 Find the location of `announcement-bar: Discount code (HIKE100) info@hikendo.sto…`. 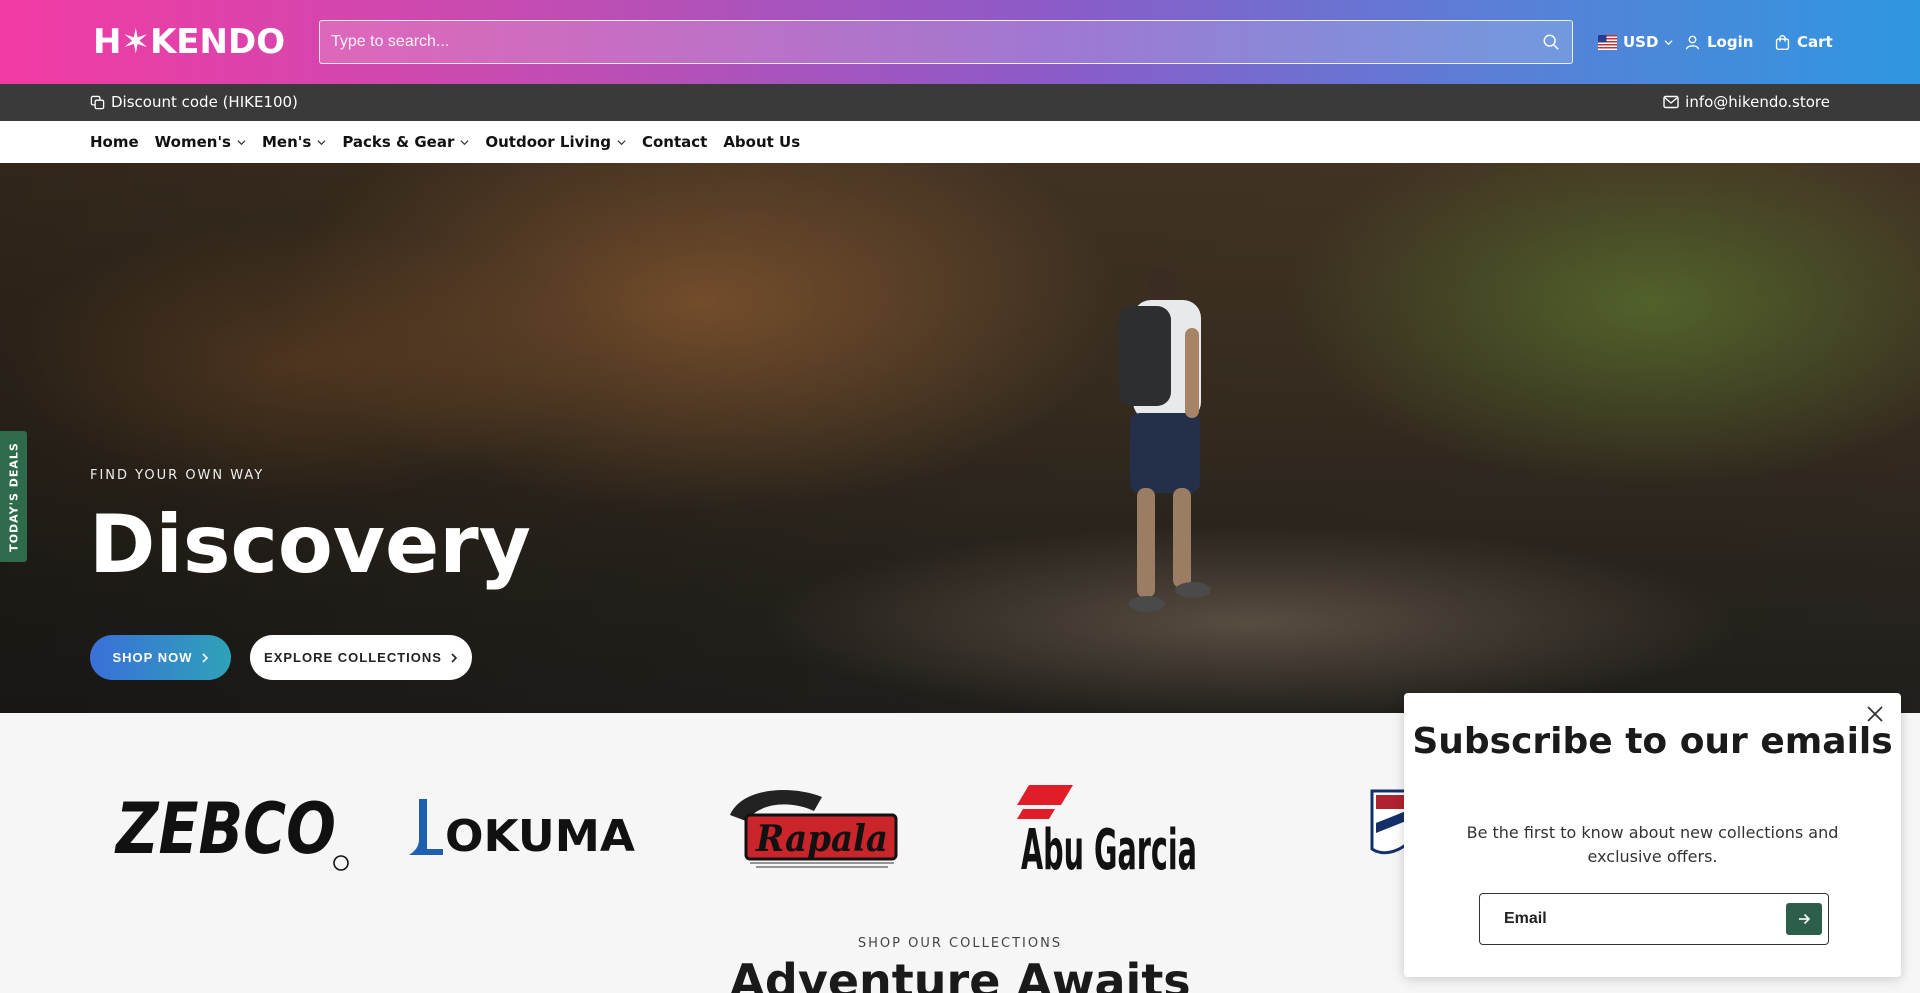

announcement-bar: Discount code (HIKE100) info@hikendo.sto… is located at coordinates (960, 102).